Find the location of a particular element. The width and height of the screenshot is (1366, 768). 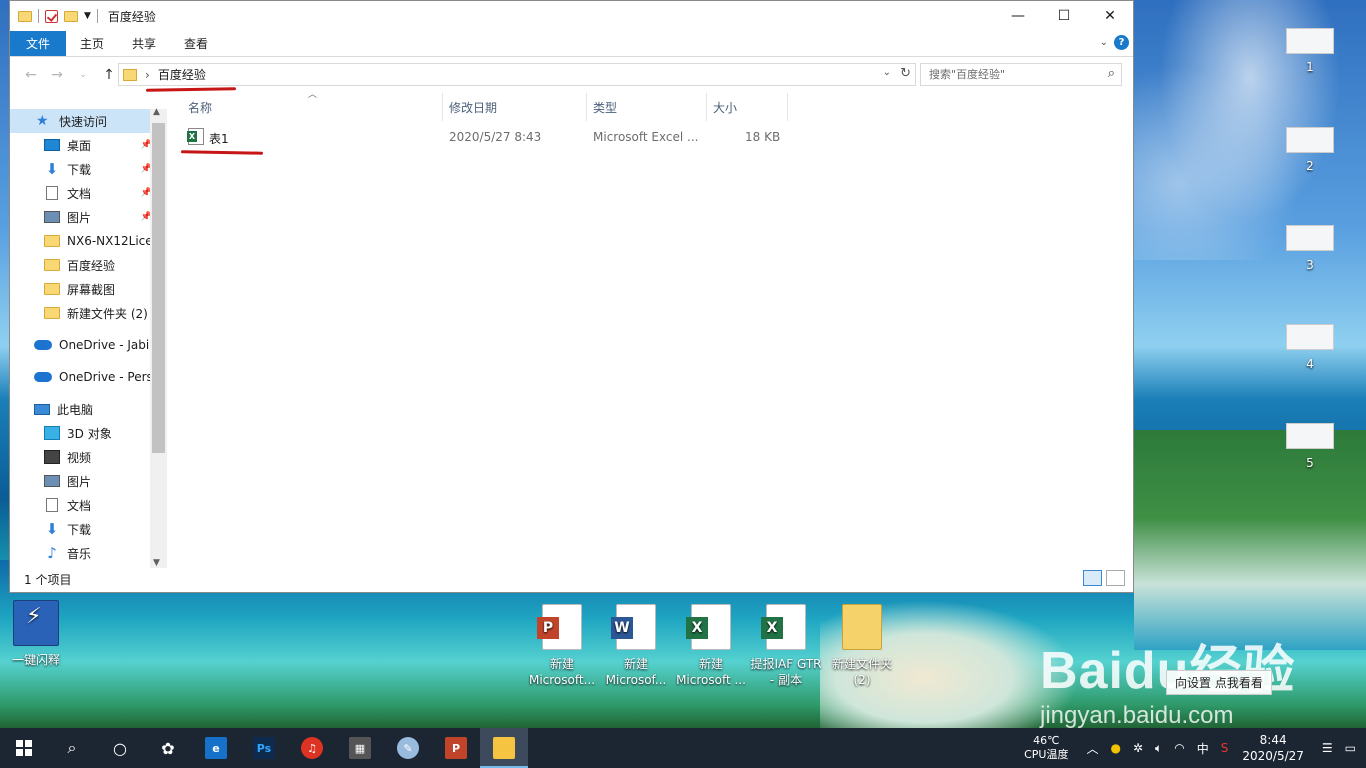

security-icon: ● is located at coordinates (1115, 748).